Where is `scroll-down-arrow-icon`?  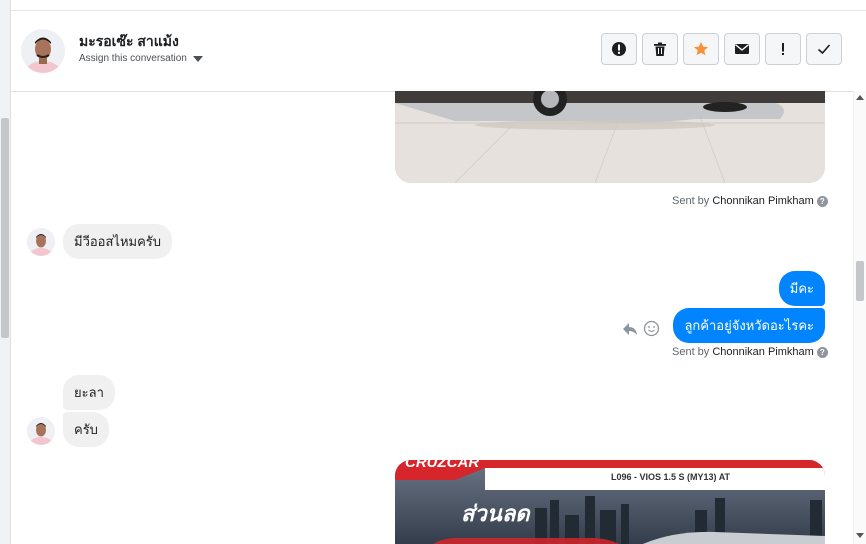 scroll-down-arrow-icon is located at coordinates (860, 535).